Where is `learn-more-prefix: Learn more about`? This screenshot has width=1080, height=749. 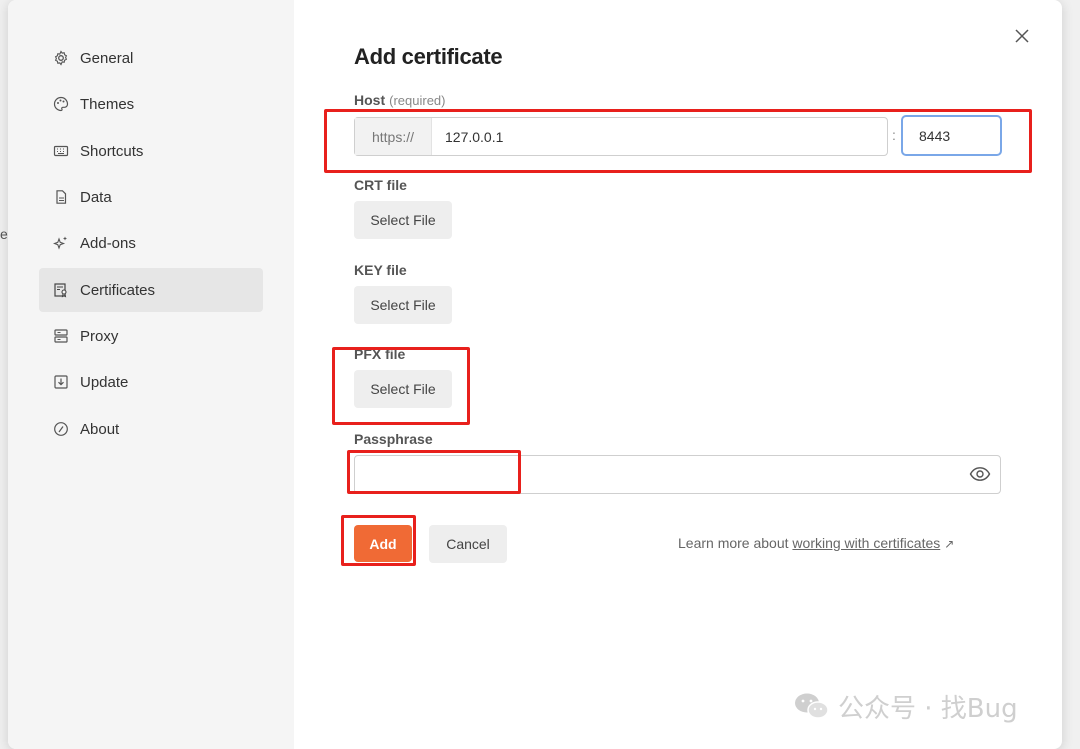
learn-more-prefix: Learn more about is located at coordinates (733, 543).